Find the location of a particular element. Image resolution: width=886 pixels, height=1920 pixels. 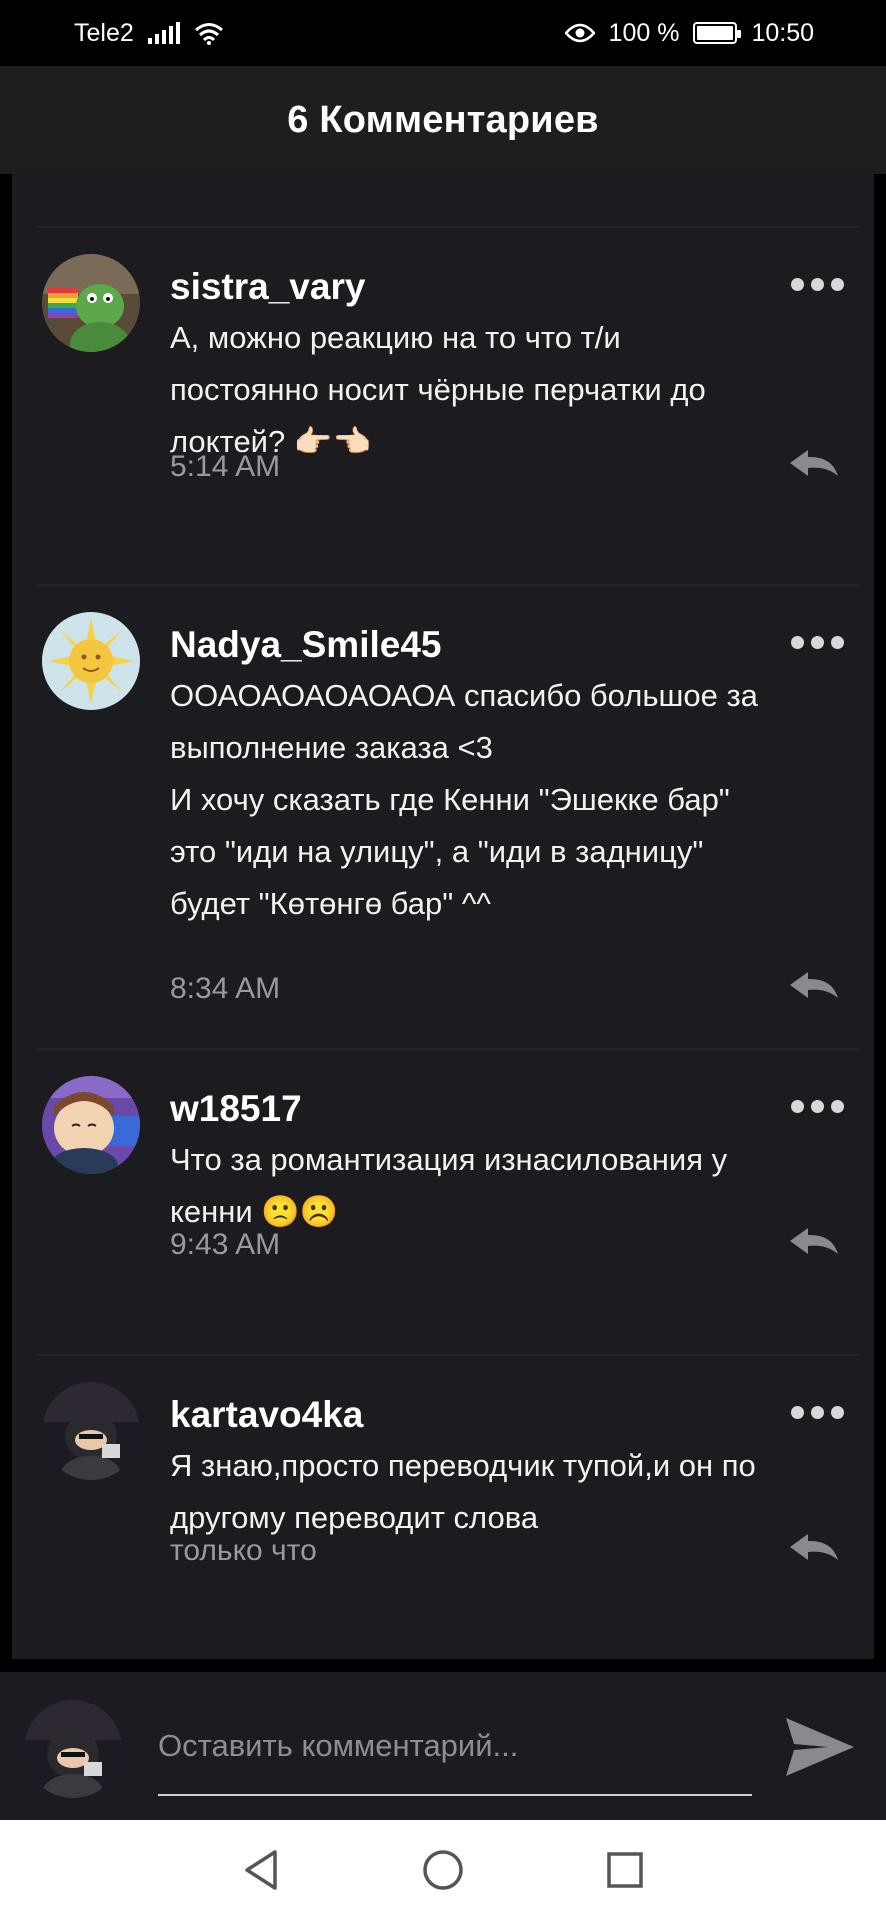

comment-time: 9:43 AM is located at coordinates (225, 1244).